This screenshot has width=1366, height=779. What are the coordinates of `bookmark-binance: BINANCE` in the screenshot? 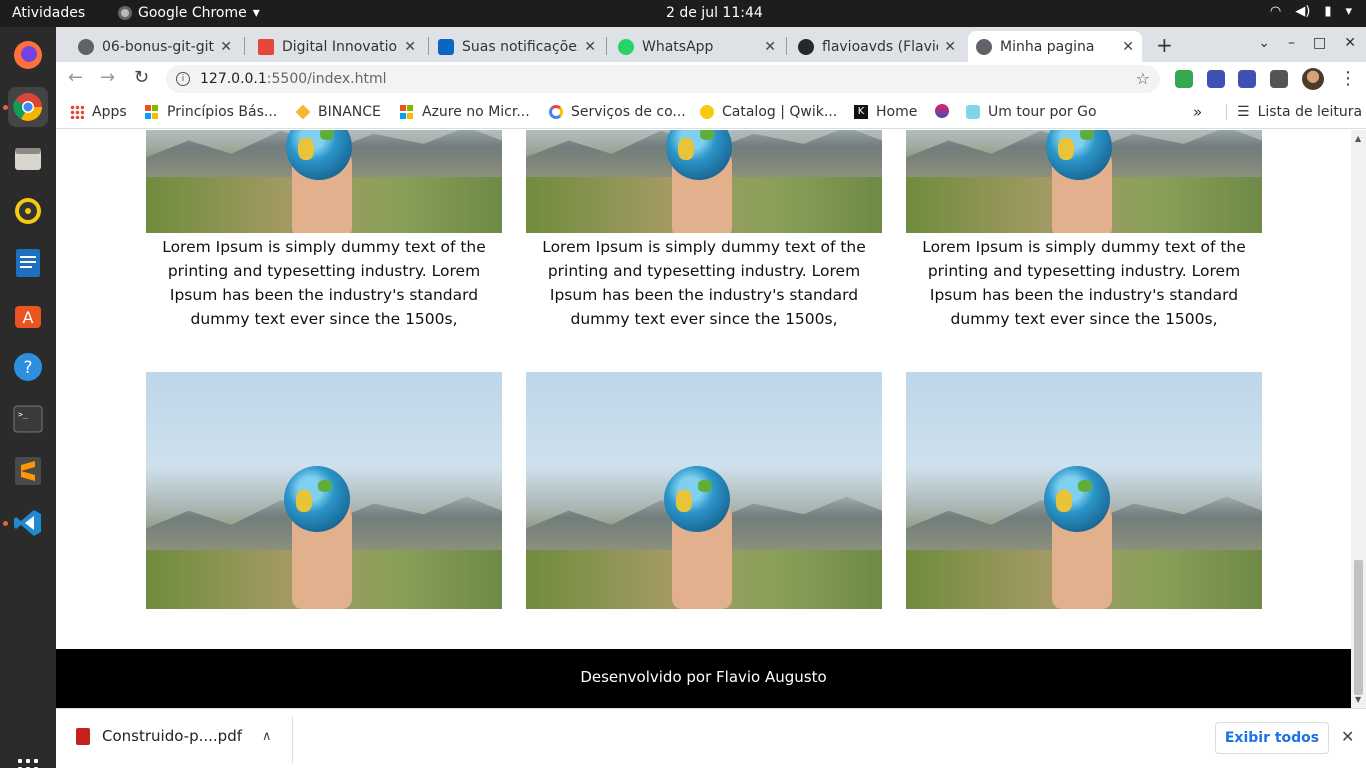 It's located at (338, 112).